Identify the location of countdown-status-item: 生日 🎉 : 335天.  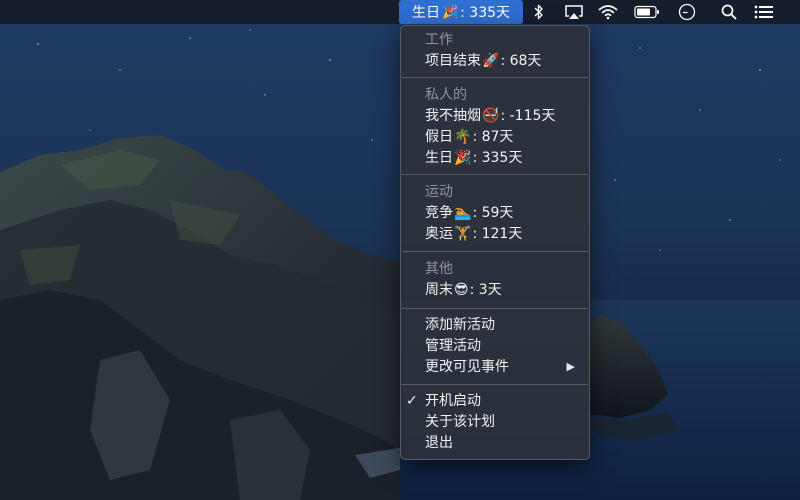
(461, 12).